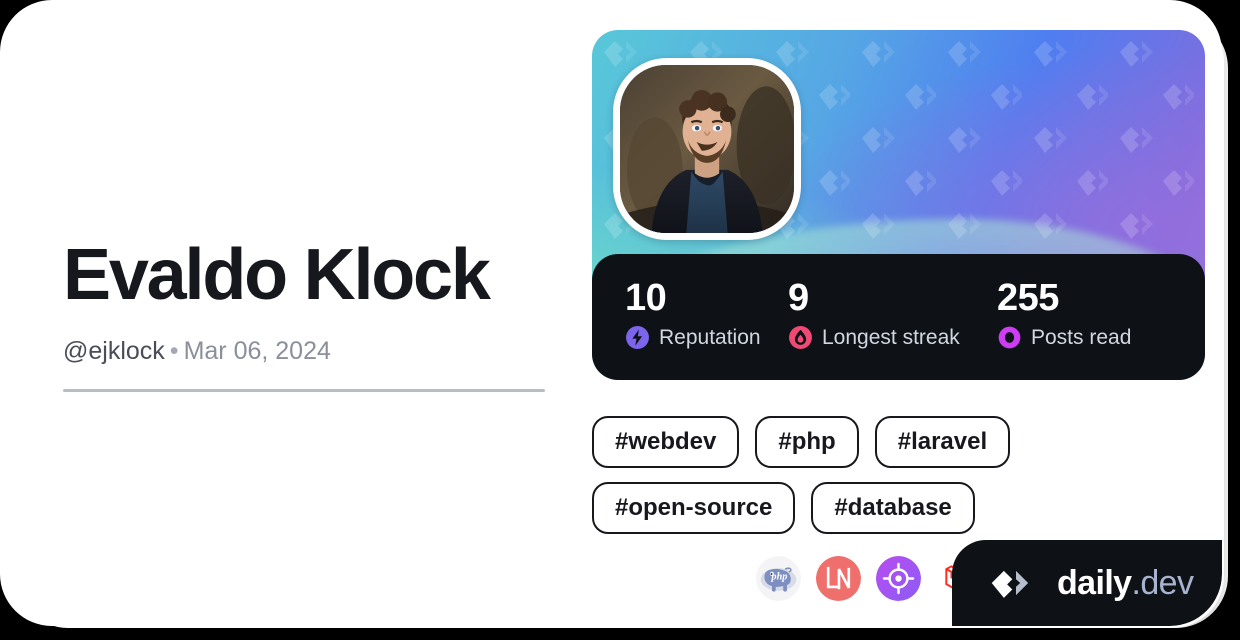  I want to click on avatar, so click(707, 149).